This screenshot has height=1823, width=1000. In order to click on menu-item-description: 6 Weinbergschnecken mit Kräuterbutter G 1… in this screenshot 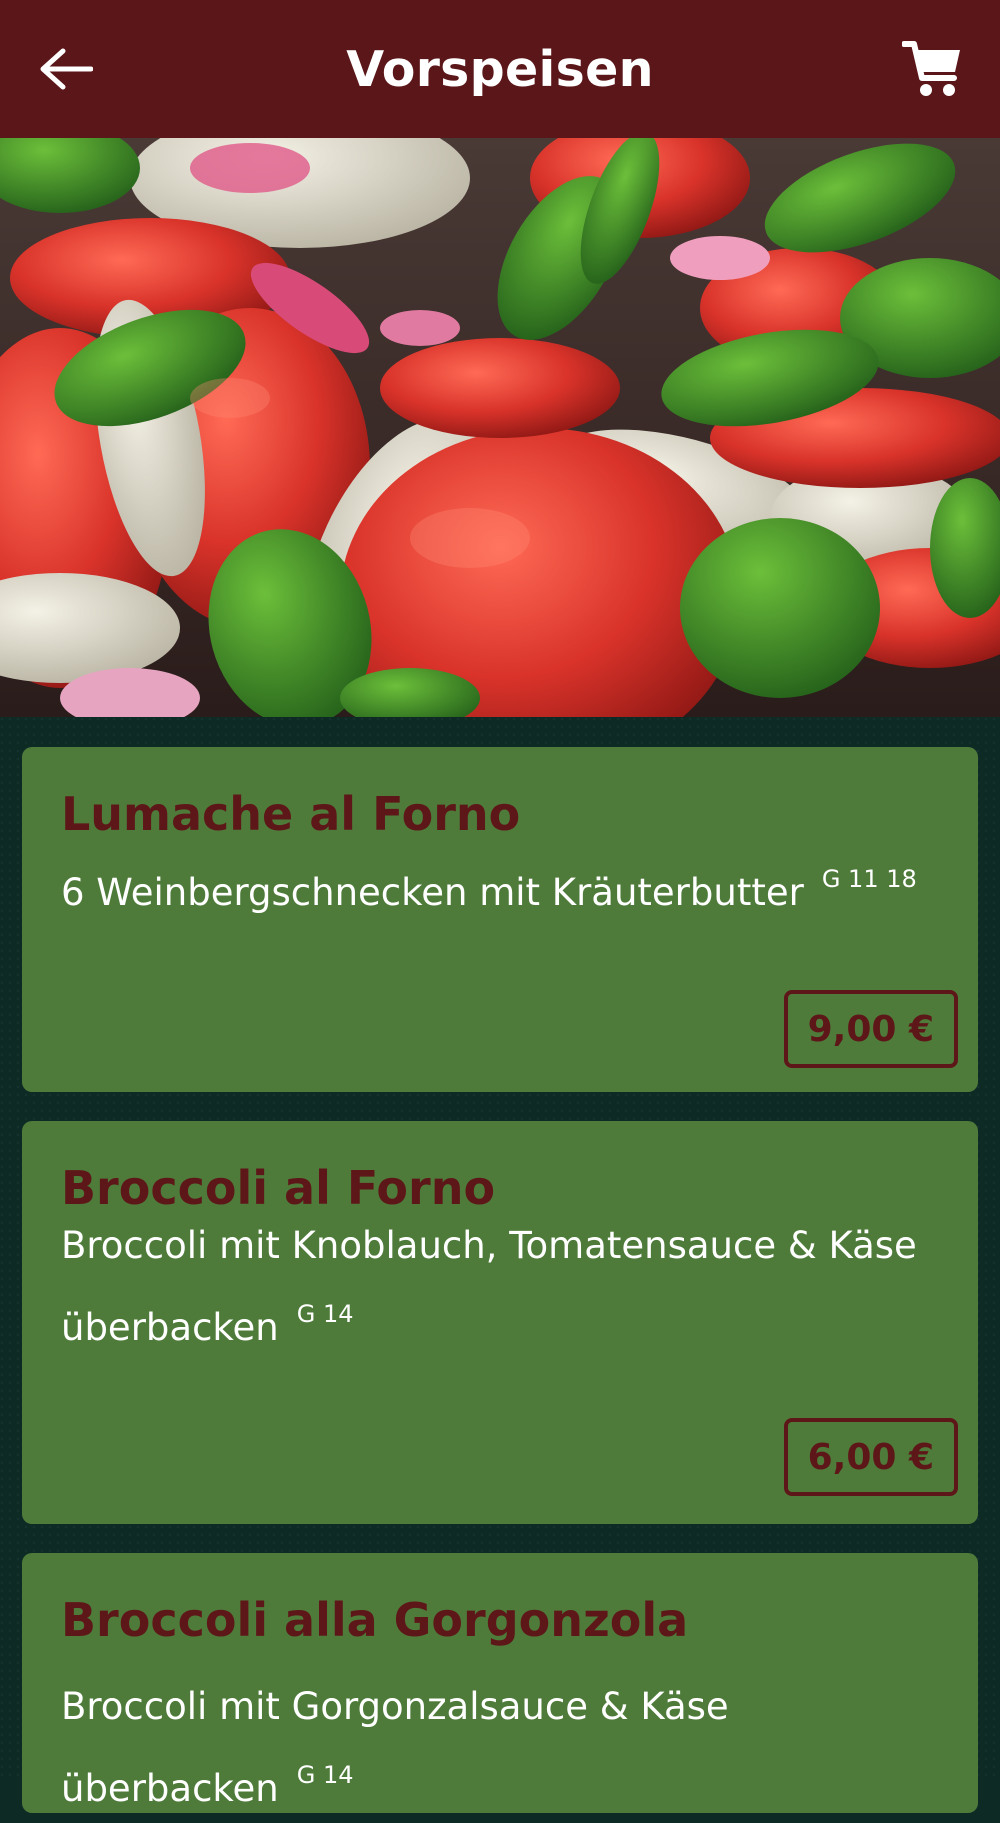, I will do `click(499, 886)`.